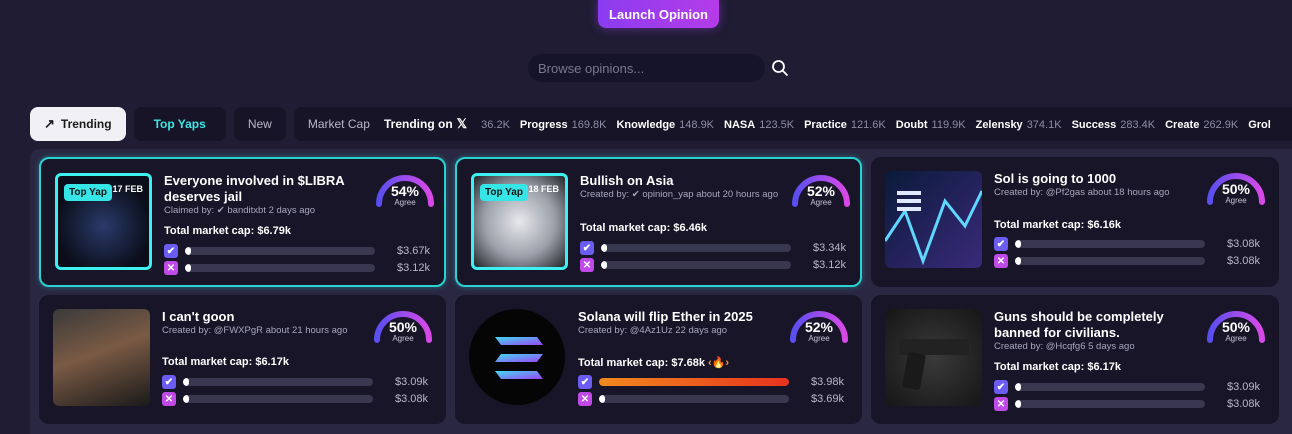 This screenshot has height=434, width=1292. Describe the element at coordinates (86, 124) in the screenshot. I see `tab-label: Trending` at that location.